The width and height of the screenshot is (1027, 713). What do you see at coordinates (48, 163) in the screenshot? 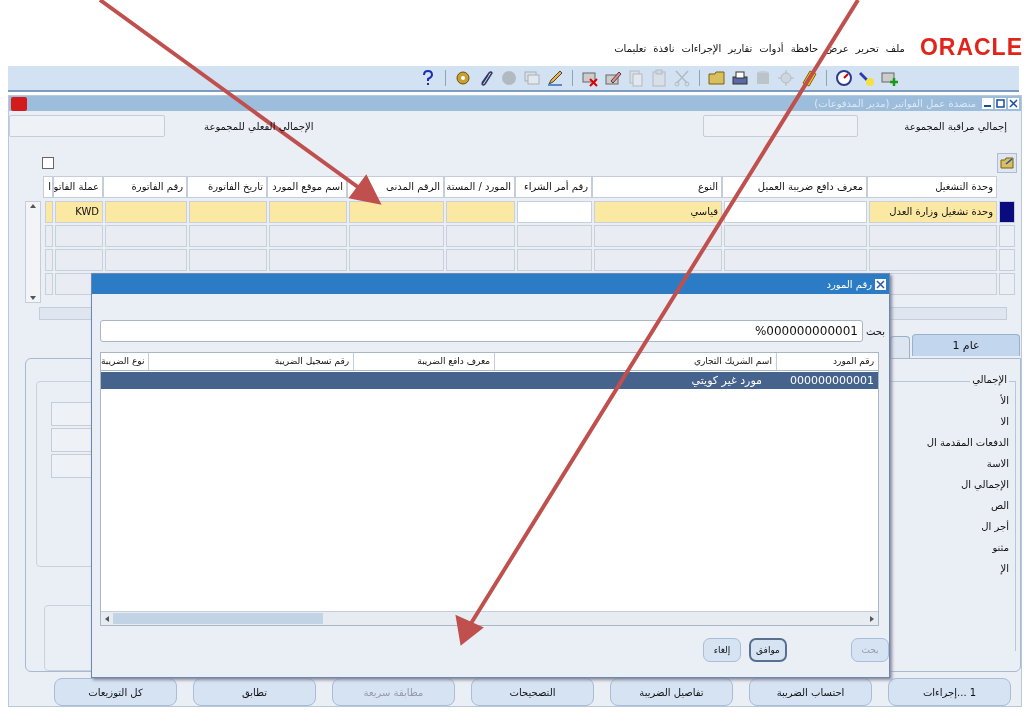
I see `checkbox` at bounding box center [48, 163].